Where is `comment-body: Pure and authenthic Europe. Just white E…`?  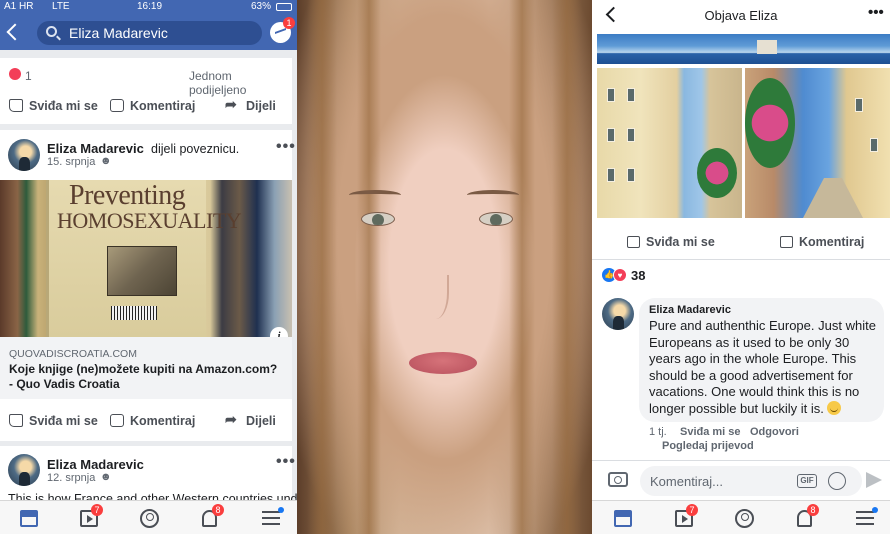 comment-body: Pure and authenthic Europe. Just white E… is located at coordinates (762, 367).